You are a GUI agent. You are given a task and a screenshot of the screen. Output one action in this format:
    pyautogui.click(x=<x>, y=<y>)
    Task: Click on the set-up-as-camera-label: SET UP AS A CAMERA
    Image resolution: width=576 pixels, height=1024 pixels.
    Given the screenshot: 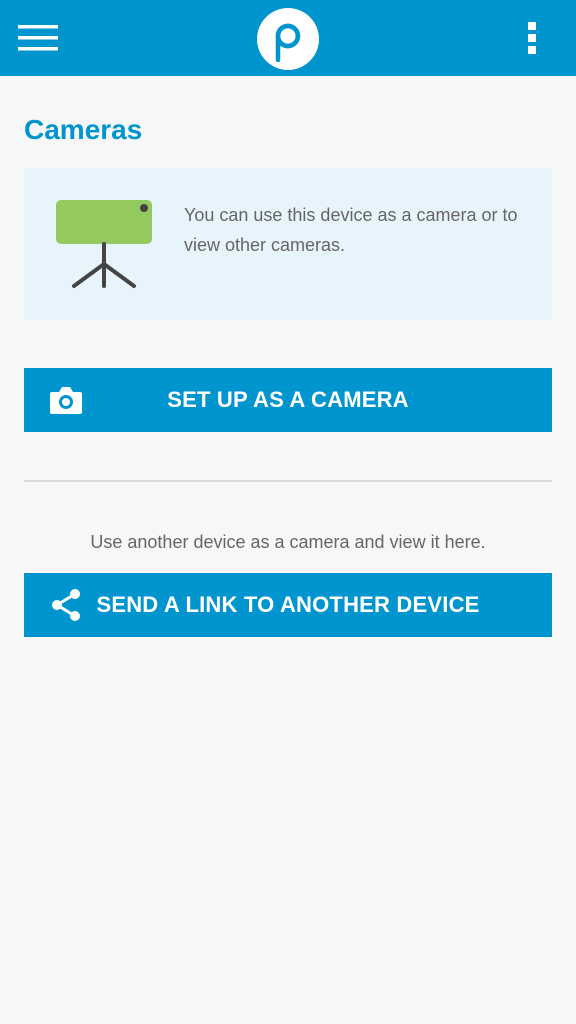 What is the action you would take?
    pyautogui.click(x=288, y=399)
    